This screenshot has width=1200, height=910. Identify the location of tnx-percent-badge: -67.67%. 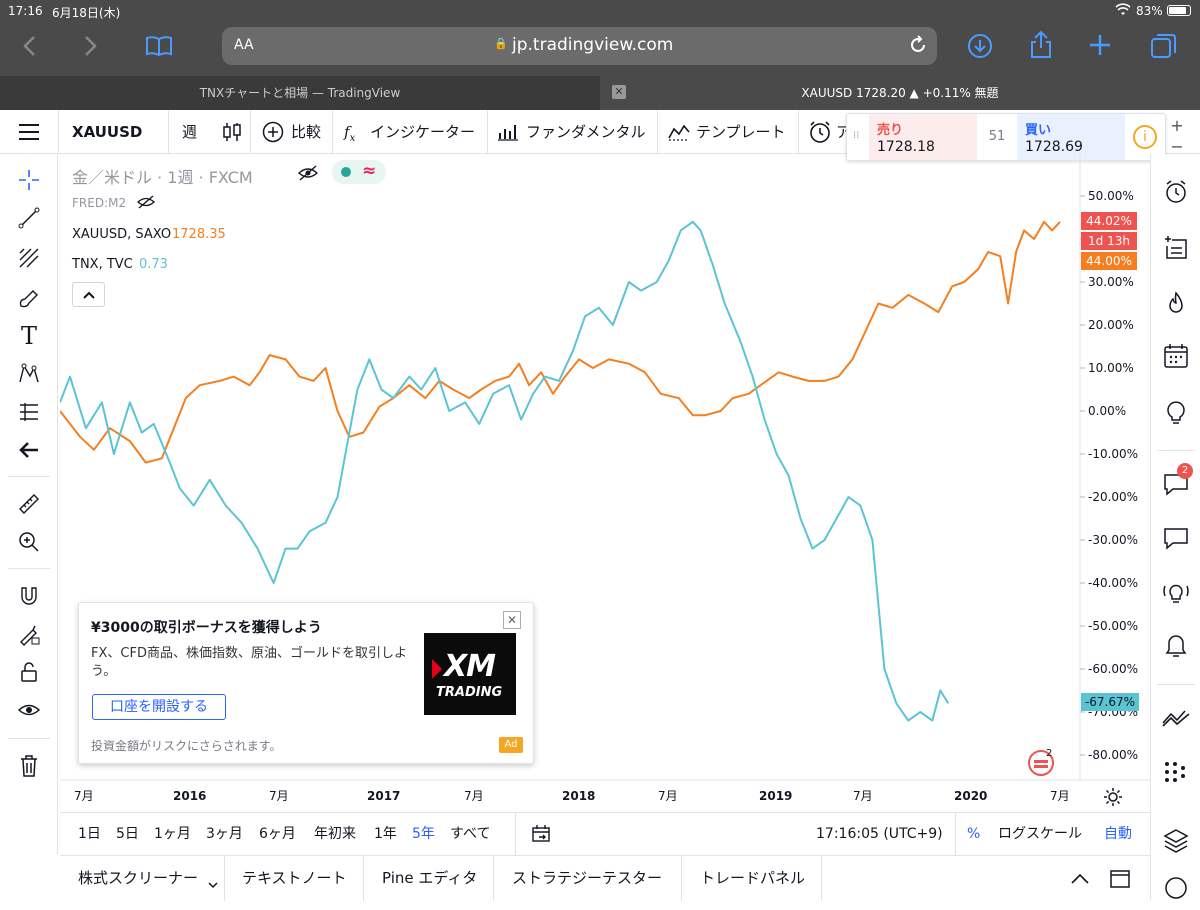
(1110, 702).